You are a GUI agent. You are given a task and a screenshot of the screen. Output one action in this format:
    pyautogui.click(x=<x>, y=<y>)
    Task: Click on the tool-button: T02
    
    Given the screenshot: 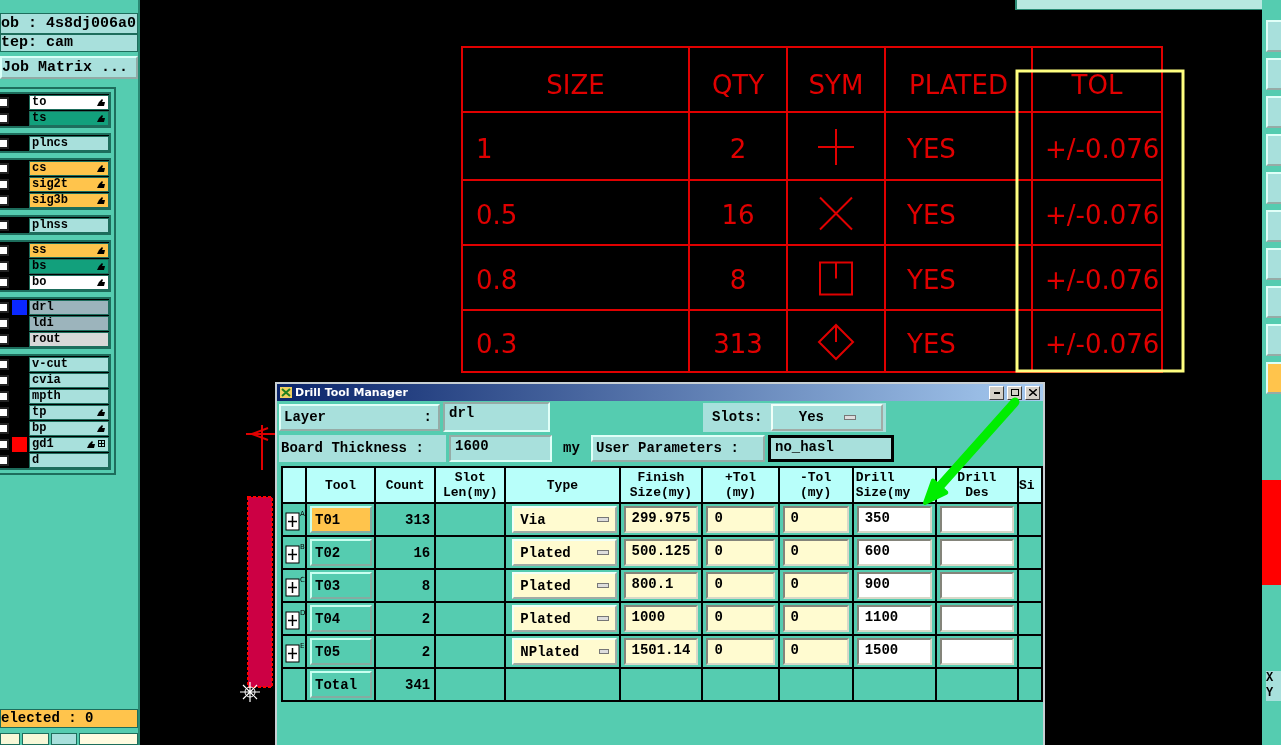 What is the action you would take?
    pyautogui.click(x=341, y=552)
    